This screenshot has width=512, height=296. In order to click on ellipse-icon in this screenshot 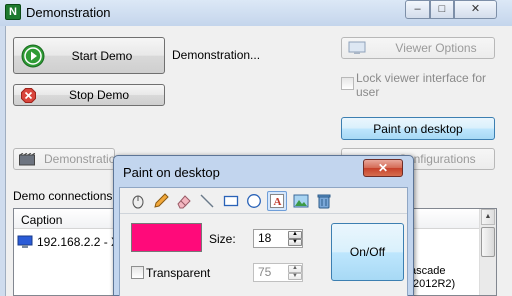, I will do `click(254, 201)`.